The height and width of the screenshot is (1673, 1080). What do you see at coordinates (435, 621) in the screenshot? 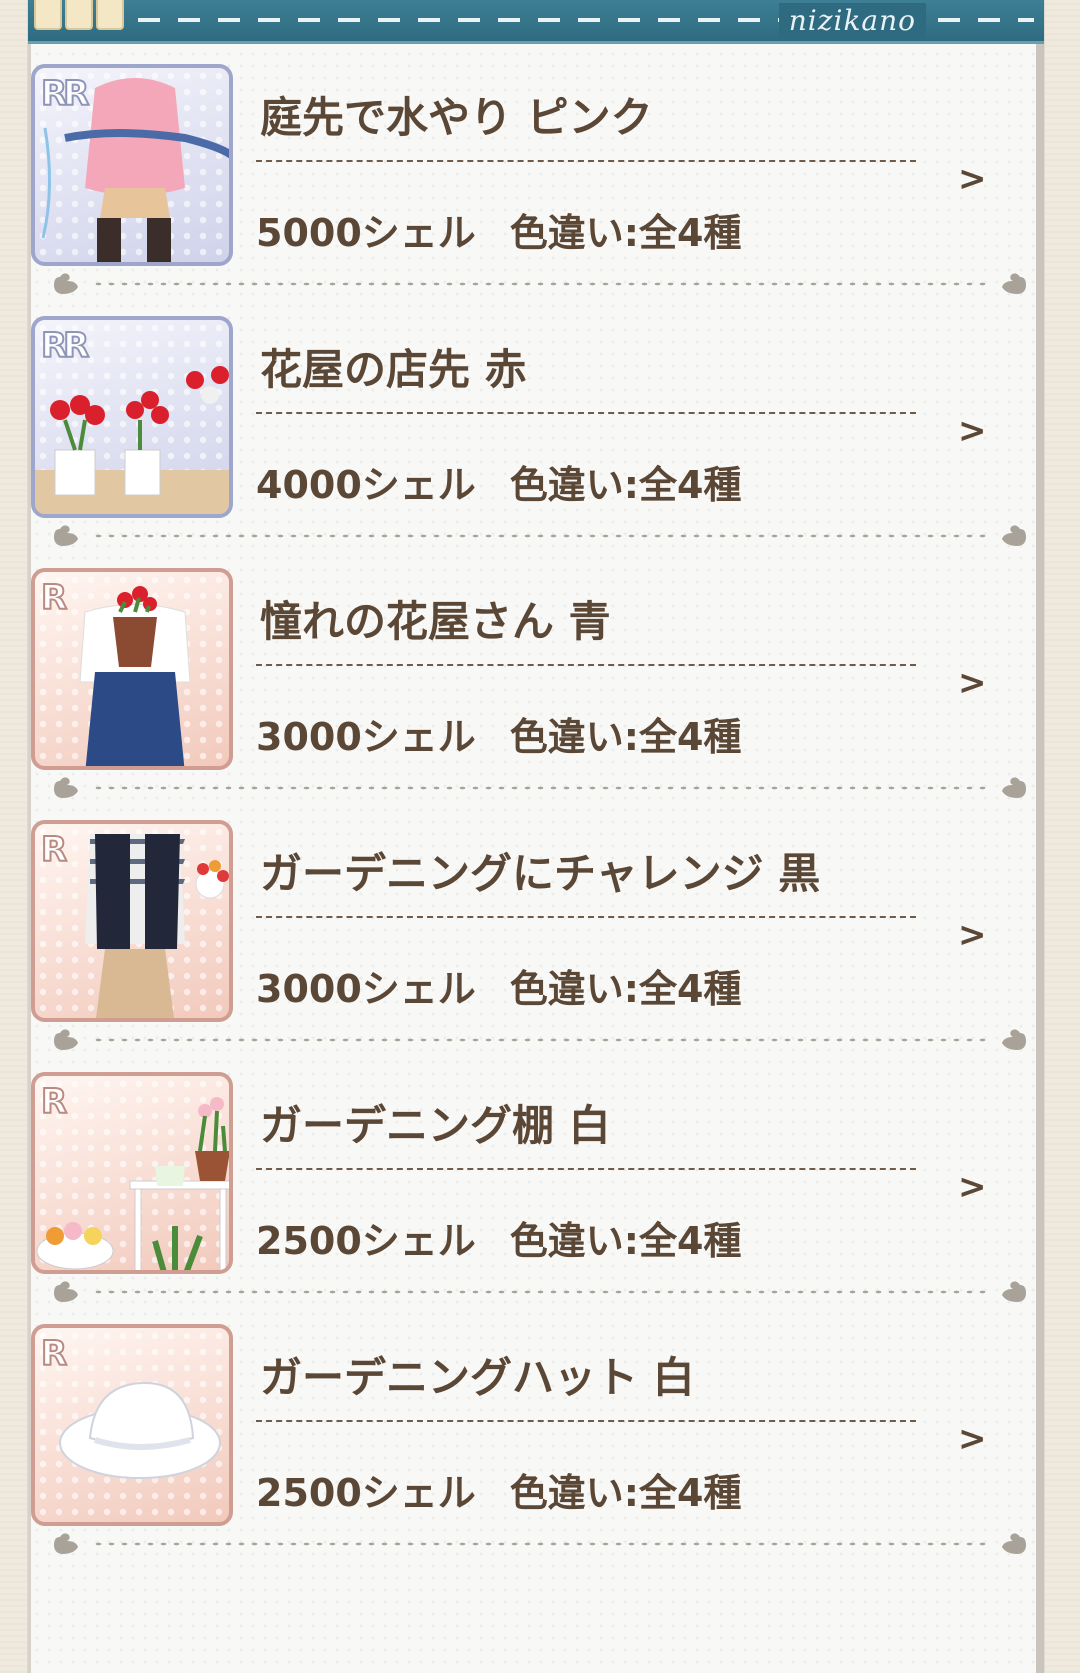
I see `item-name: 憧れの花屋さん 青` at bounding box center [435, 621].